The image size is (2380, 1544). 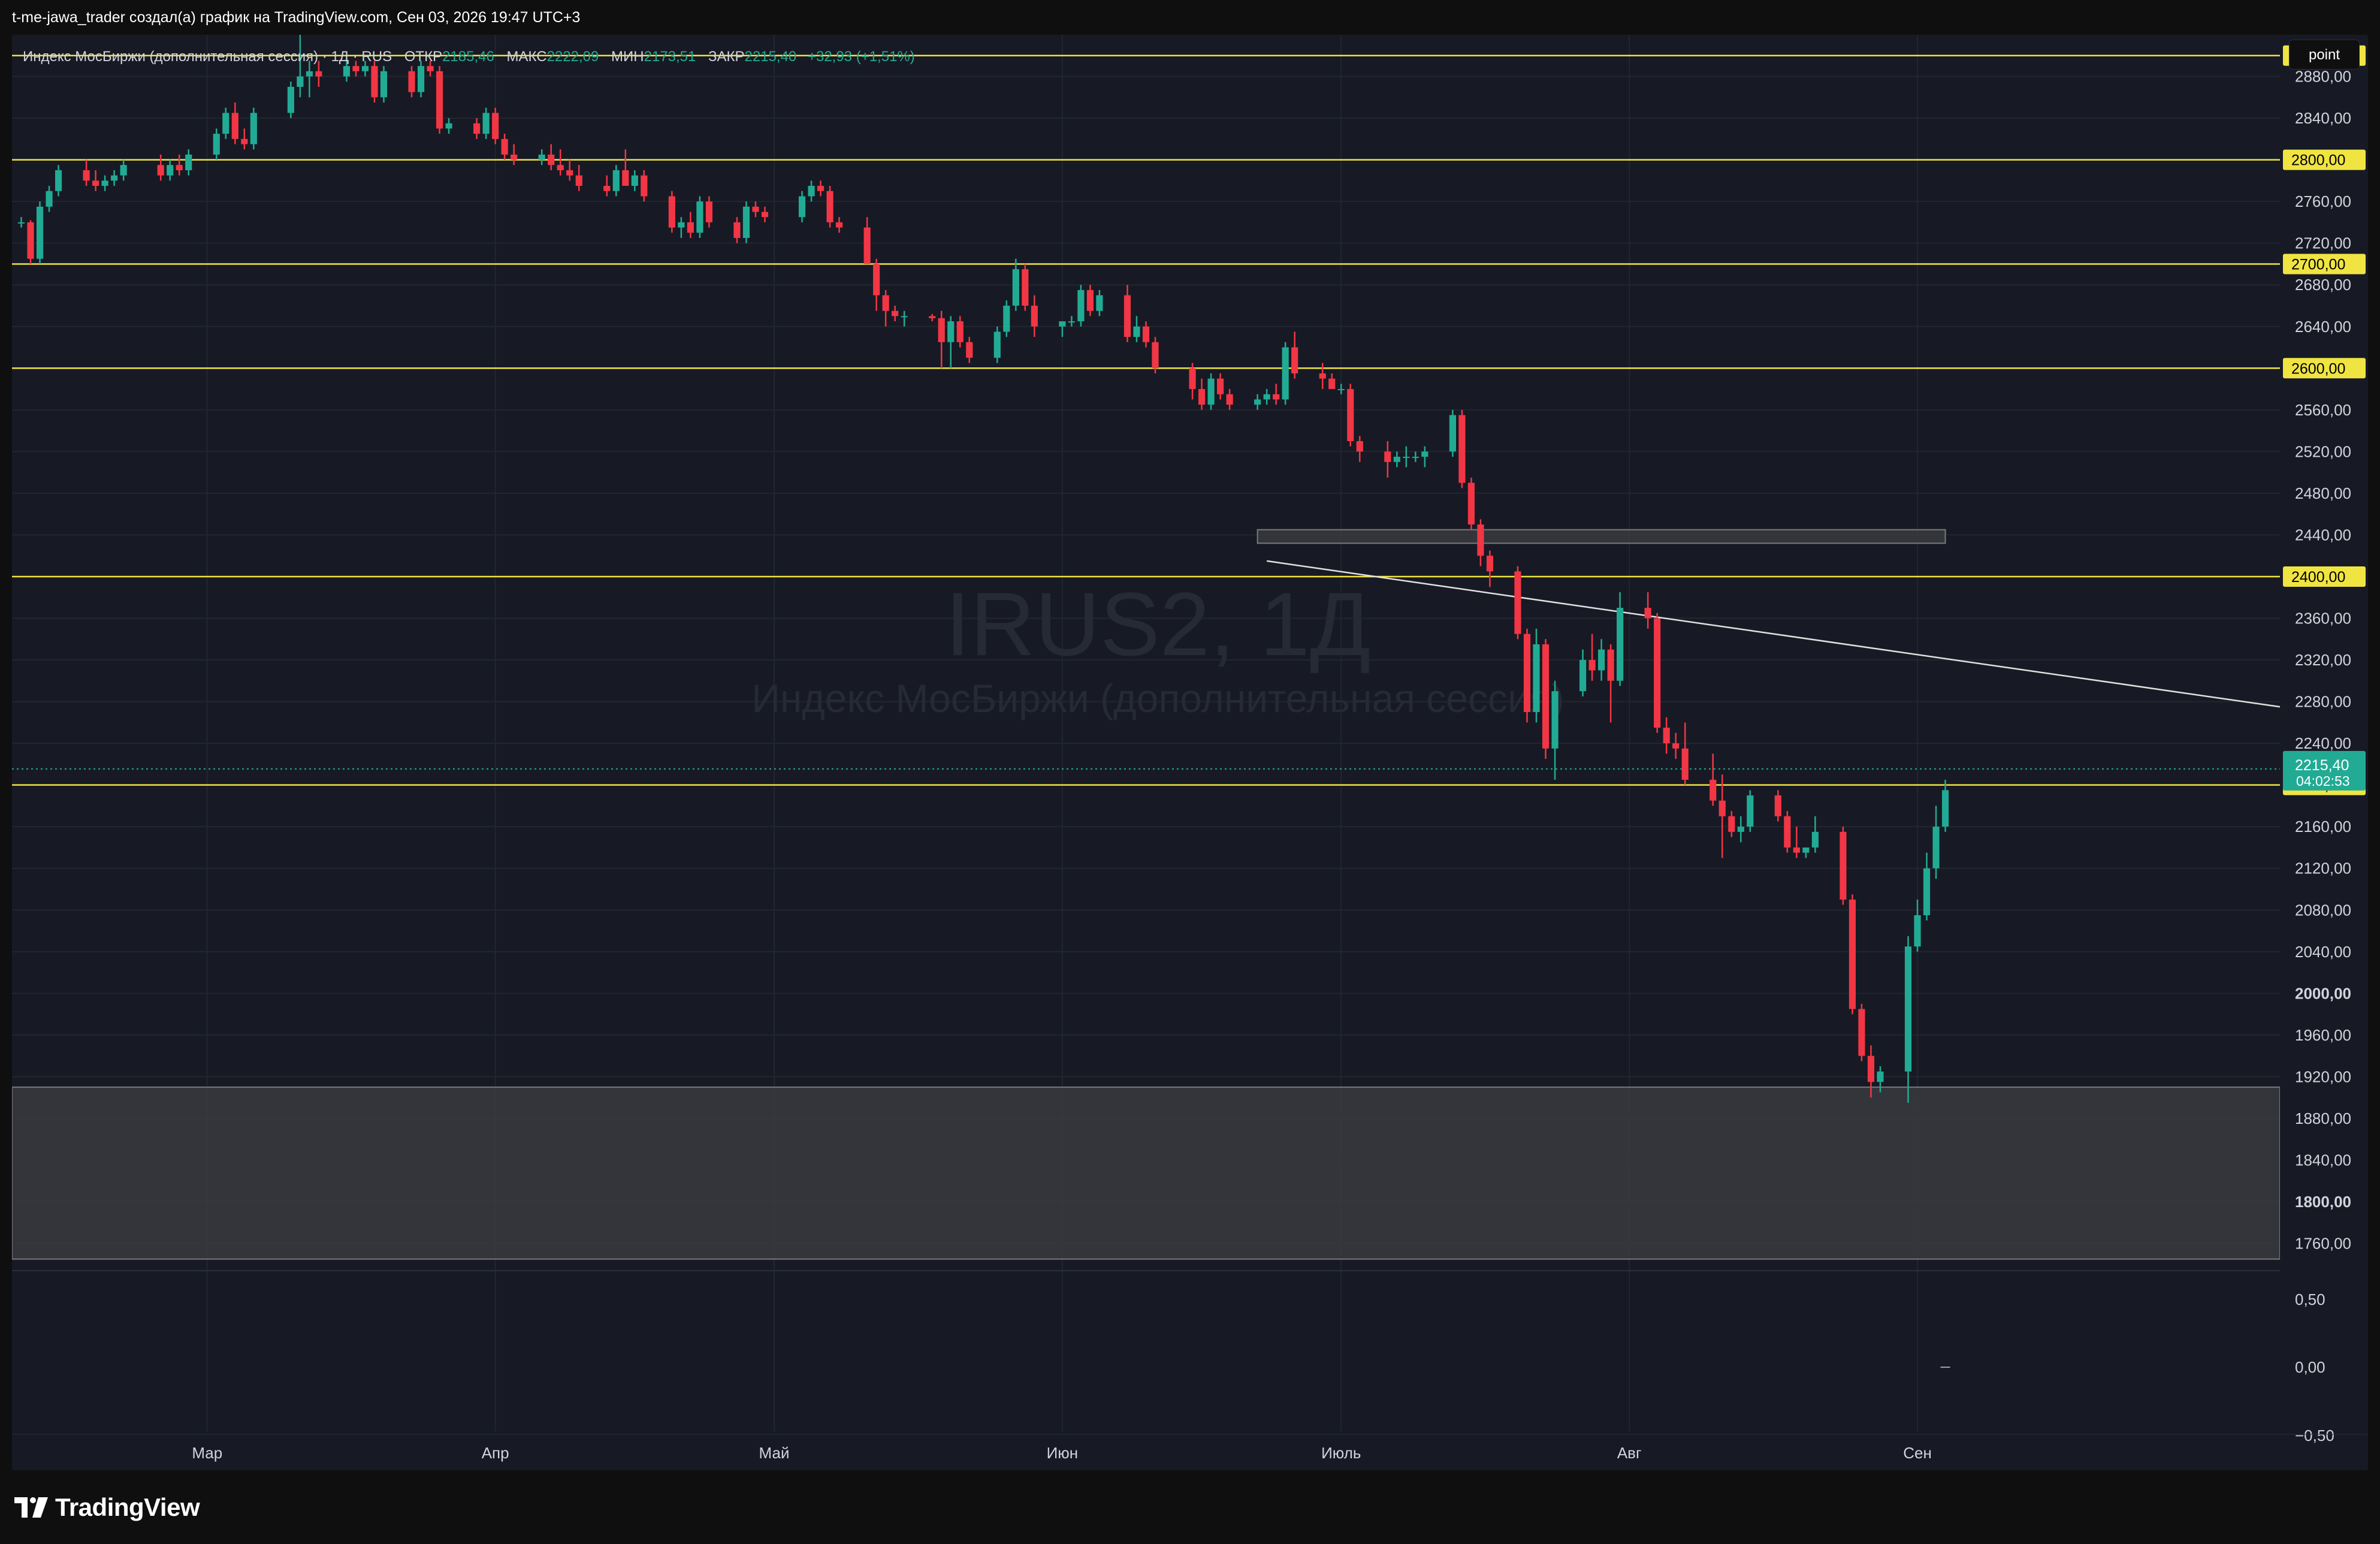 I want to click on price-tick-label: 2480,00, so click(x=2323, y=493).